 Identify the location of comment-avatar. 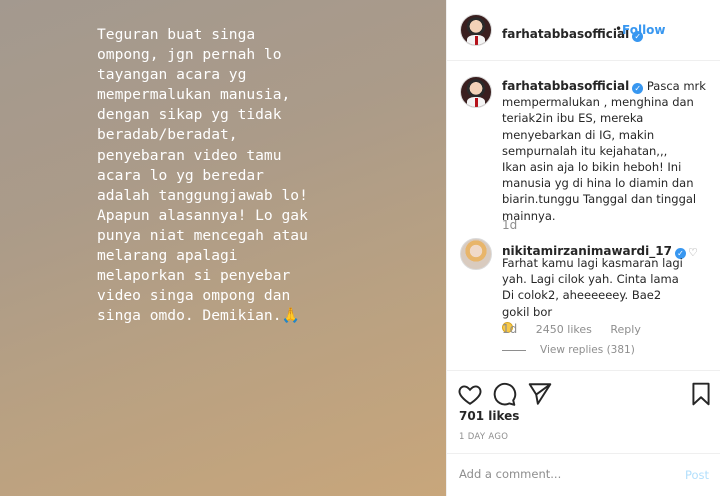
(476, 254).